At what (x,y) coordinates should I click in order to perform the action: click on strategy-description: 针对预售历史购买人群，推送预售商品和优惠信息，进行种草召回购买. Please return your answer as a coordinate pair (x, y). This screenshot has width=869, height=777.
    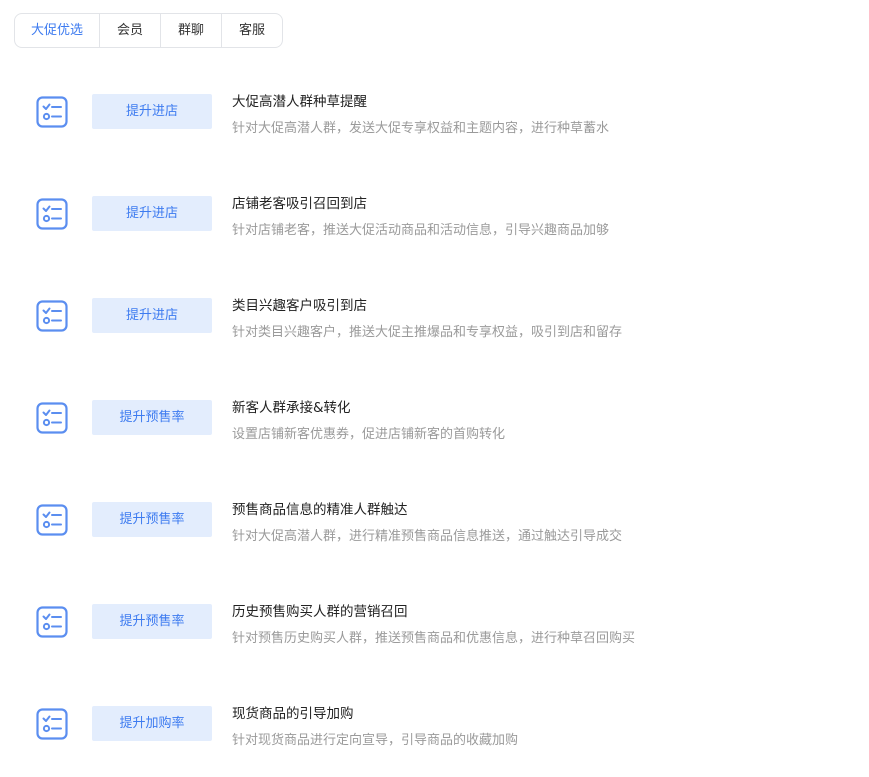
    Looking at the image, I should click on (434, 638).